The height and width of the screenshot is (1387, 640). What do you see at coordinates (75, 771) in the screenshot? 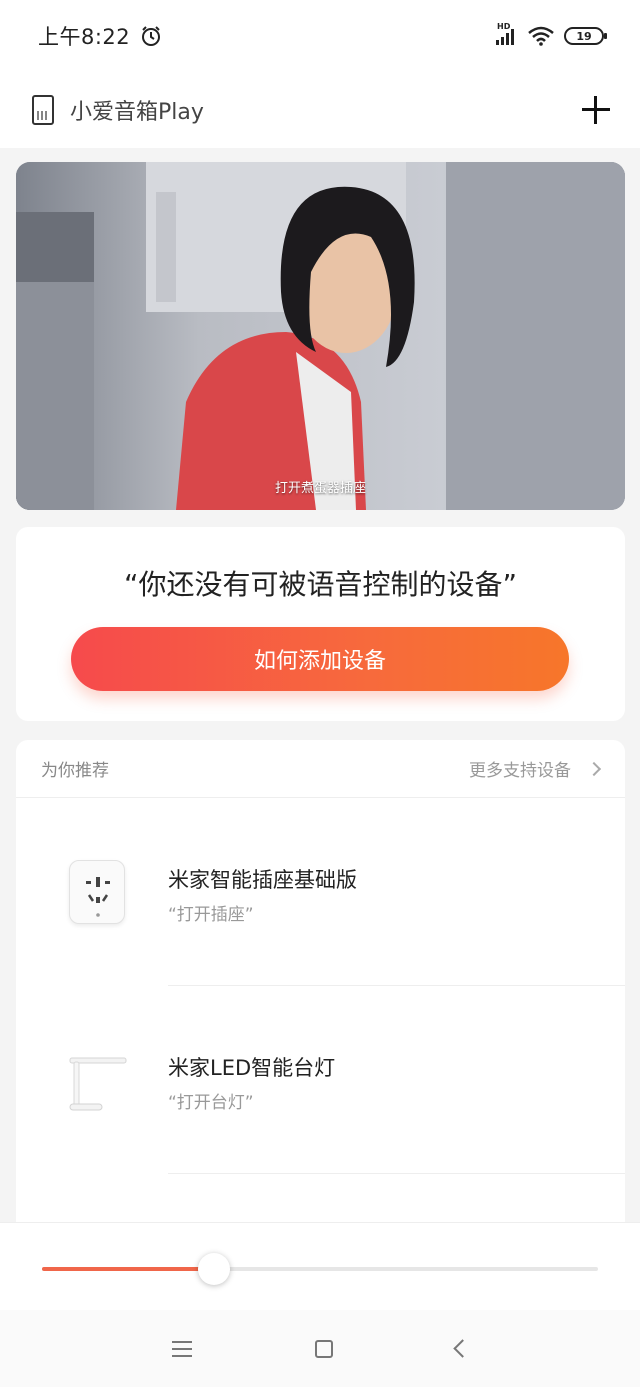
I see `recommend-title: 为你推荐` at bounding box center [75, 771].